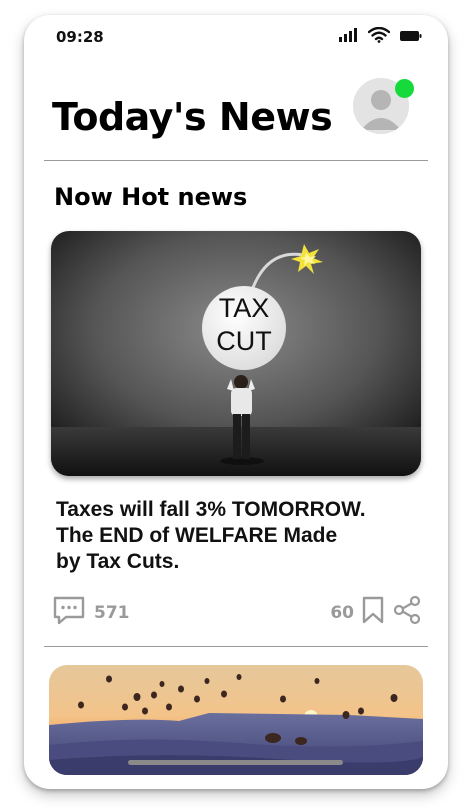 The width and height of the screenshot is (471, 812). What do you see at coordinates (404, 88) in the screenshot?
I see `online-status-dot` at bounding box center [404, 88].